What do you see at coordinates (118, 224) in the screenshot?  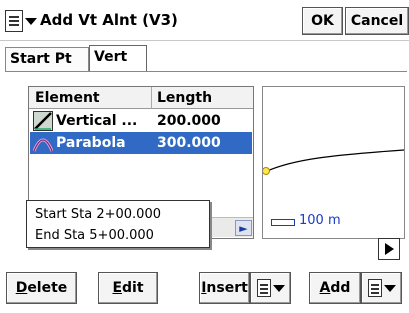 I see `station-tooltip: Start Sta 2+00.000 End Sta 5+00.000` at bounding box center [118, 224].